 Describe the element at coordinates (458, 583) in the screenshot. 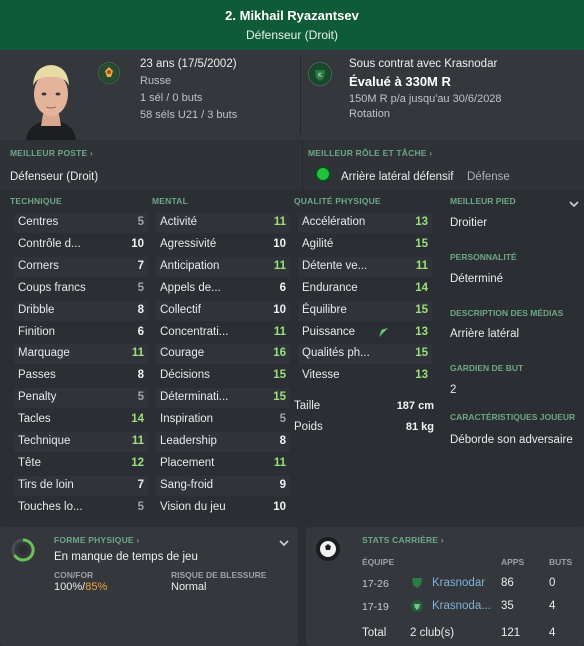

I see `career-team-link: Krasnodar` at that location.